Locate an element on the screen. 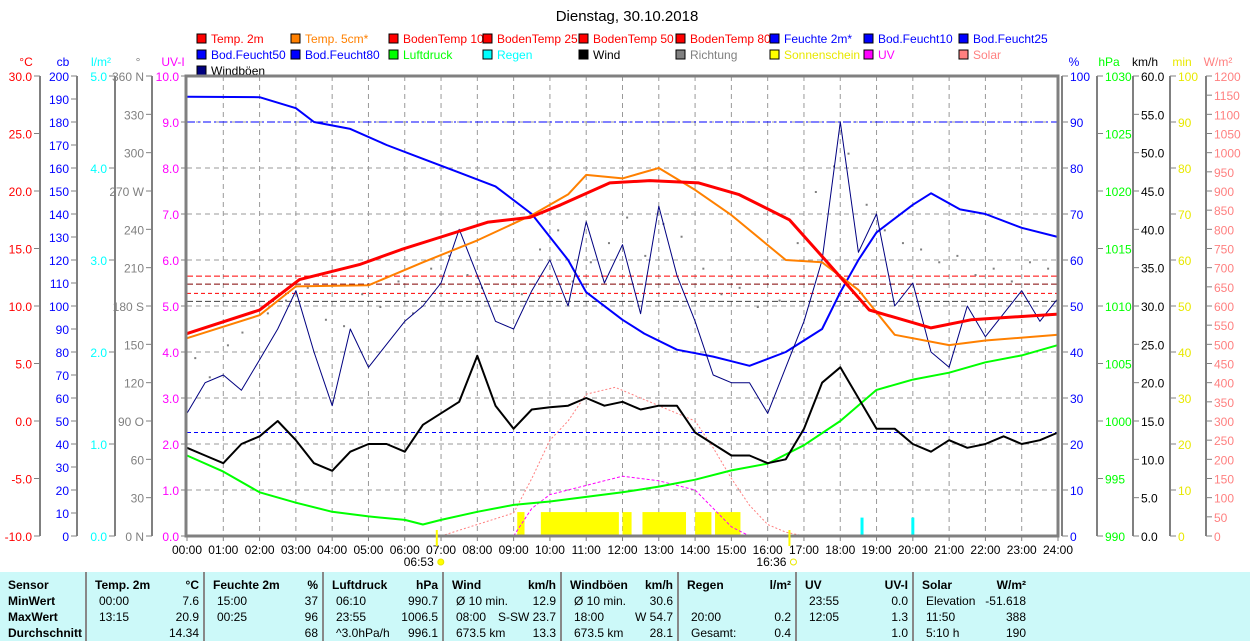 The width and height of the screenshot is (1250, 641). cell-left: 12:05 is located at coordinates (824, 617).